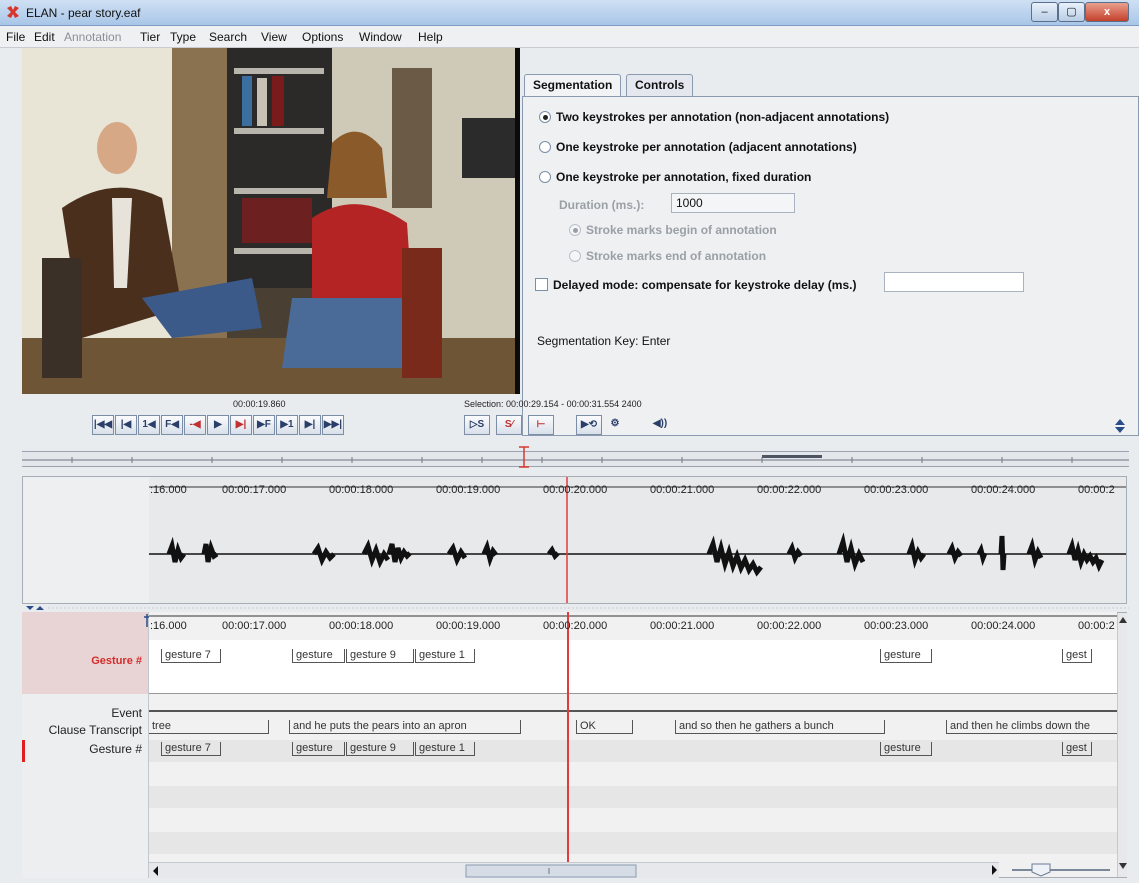 This screenshot has height=883, width=1139. Describe the element at coordinates (322, 37) in the screenshot. I see `menu-options: Options` at that location.